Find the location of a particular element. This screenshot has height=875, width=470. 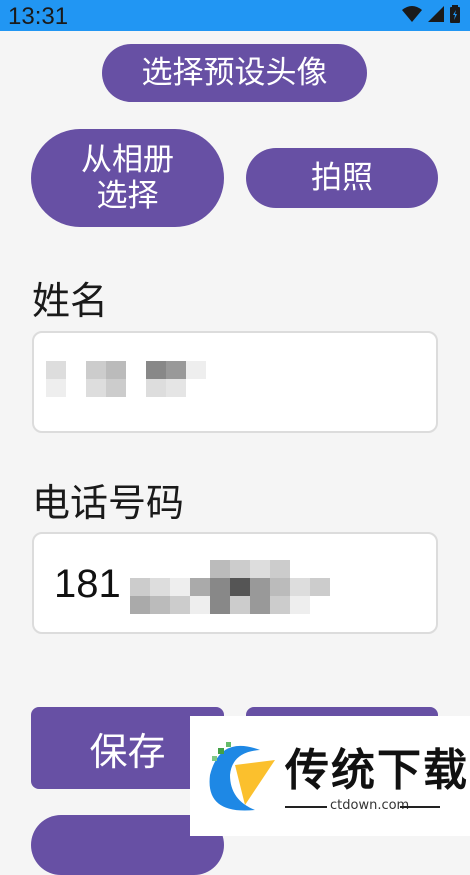

watermark-text: 传统下载 is located at coordinates (377, 770).